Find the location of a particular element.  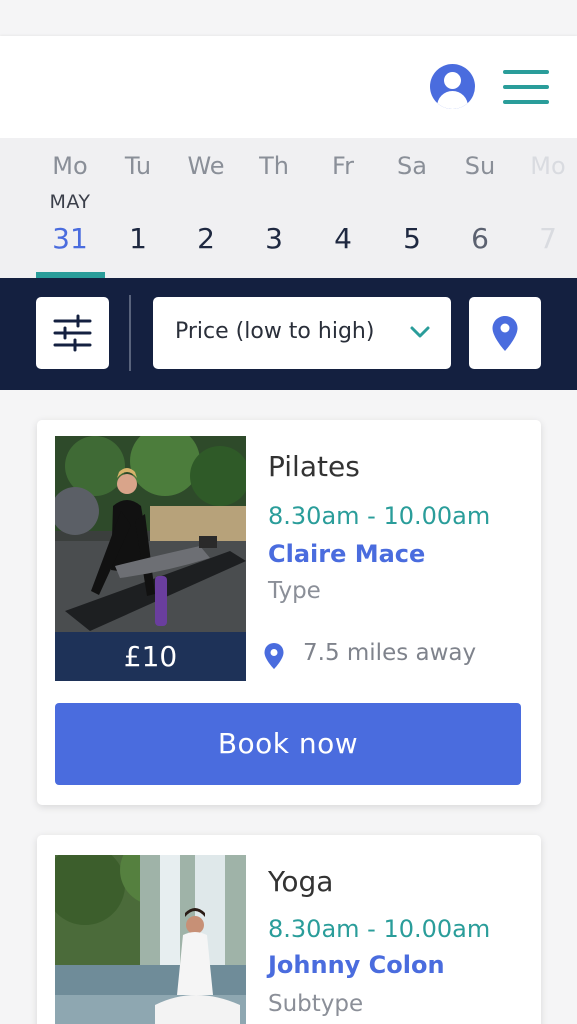

instructor-name: Claire Mace is located at coordinates (346, 554).